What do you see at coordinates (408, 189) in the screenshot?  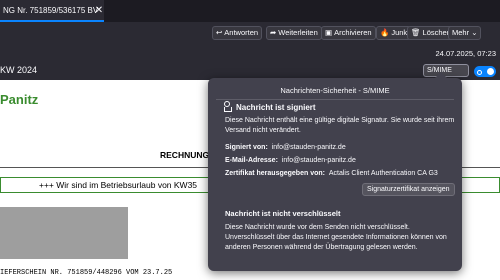 I see `view-certificate-button: Signaturzertifikat anzeigen` at bounding box center [408, 189].